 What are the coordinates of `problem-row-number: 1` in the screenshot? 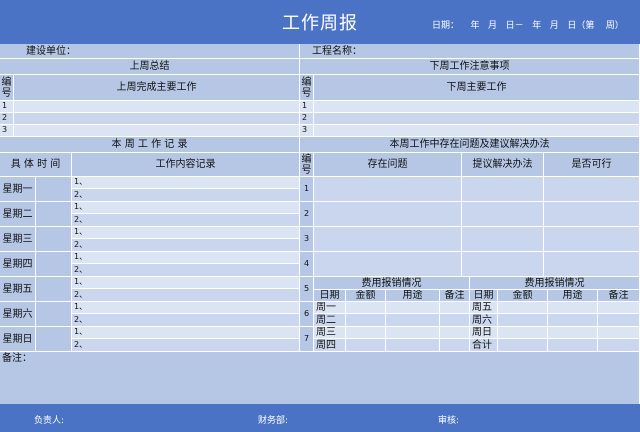 It's located at (307, 189).